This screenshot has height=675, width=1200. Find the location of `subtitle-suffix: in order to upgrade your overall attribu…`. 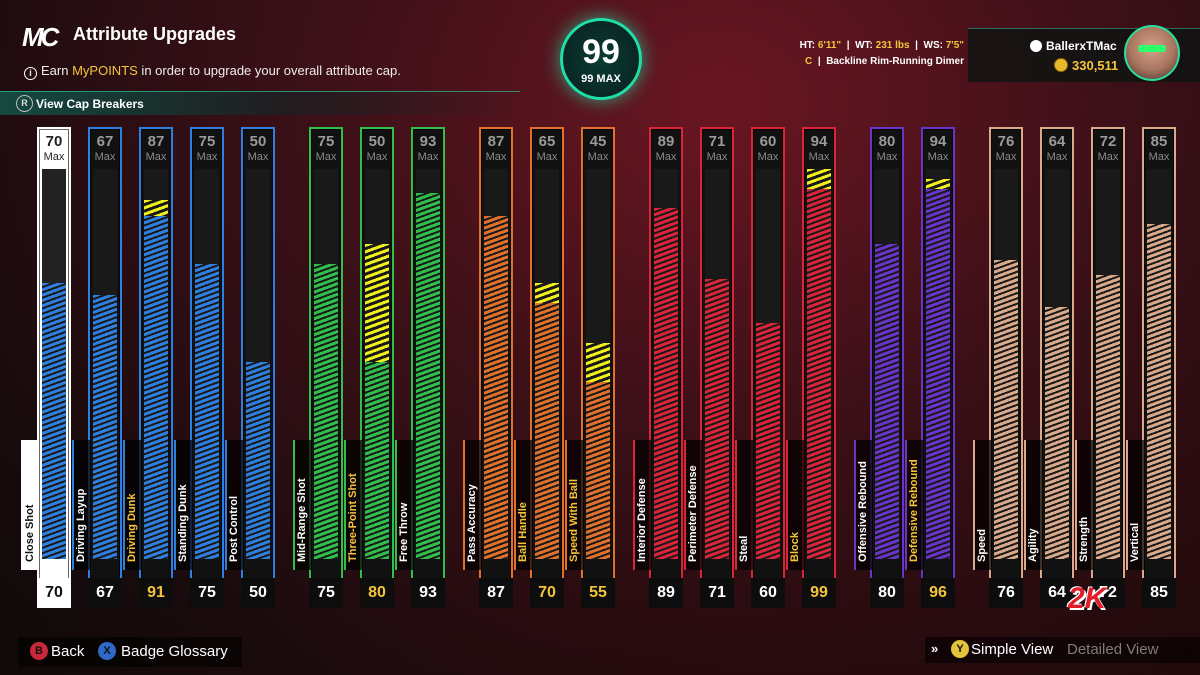

subtitle-suffix: in order to upgrade your overall attribu… is located at coordinates (269, 70).